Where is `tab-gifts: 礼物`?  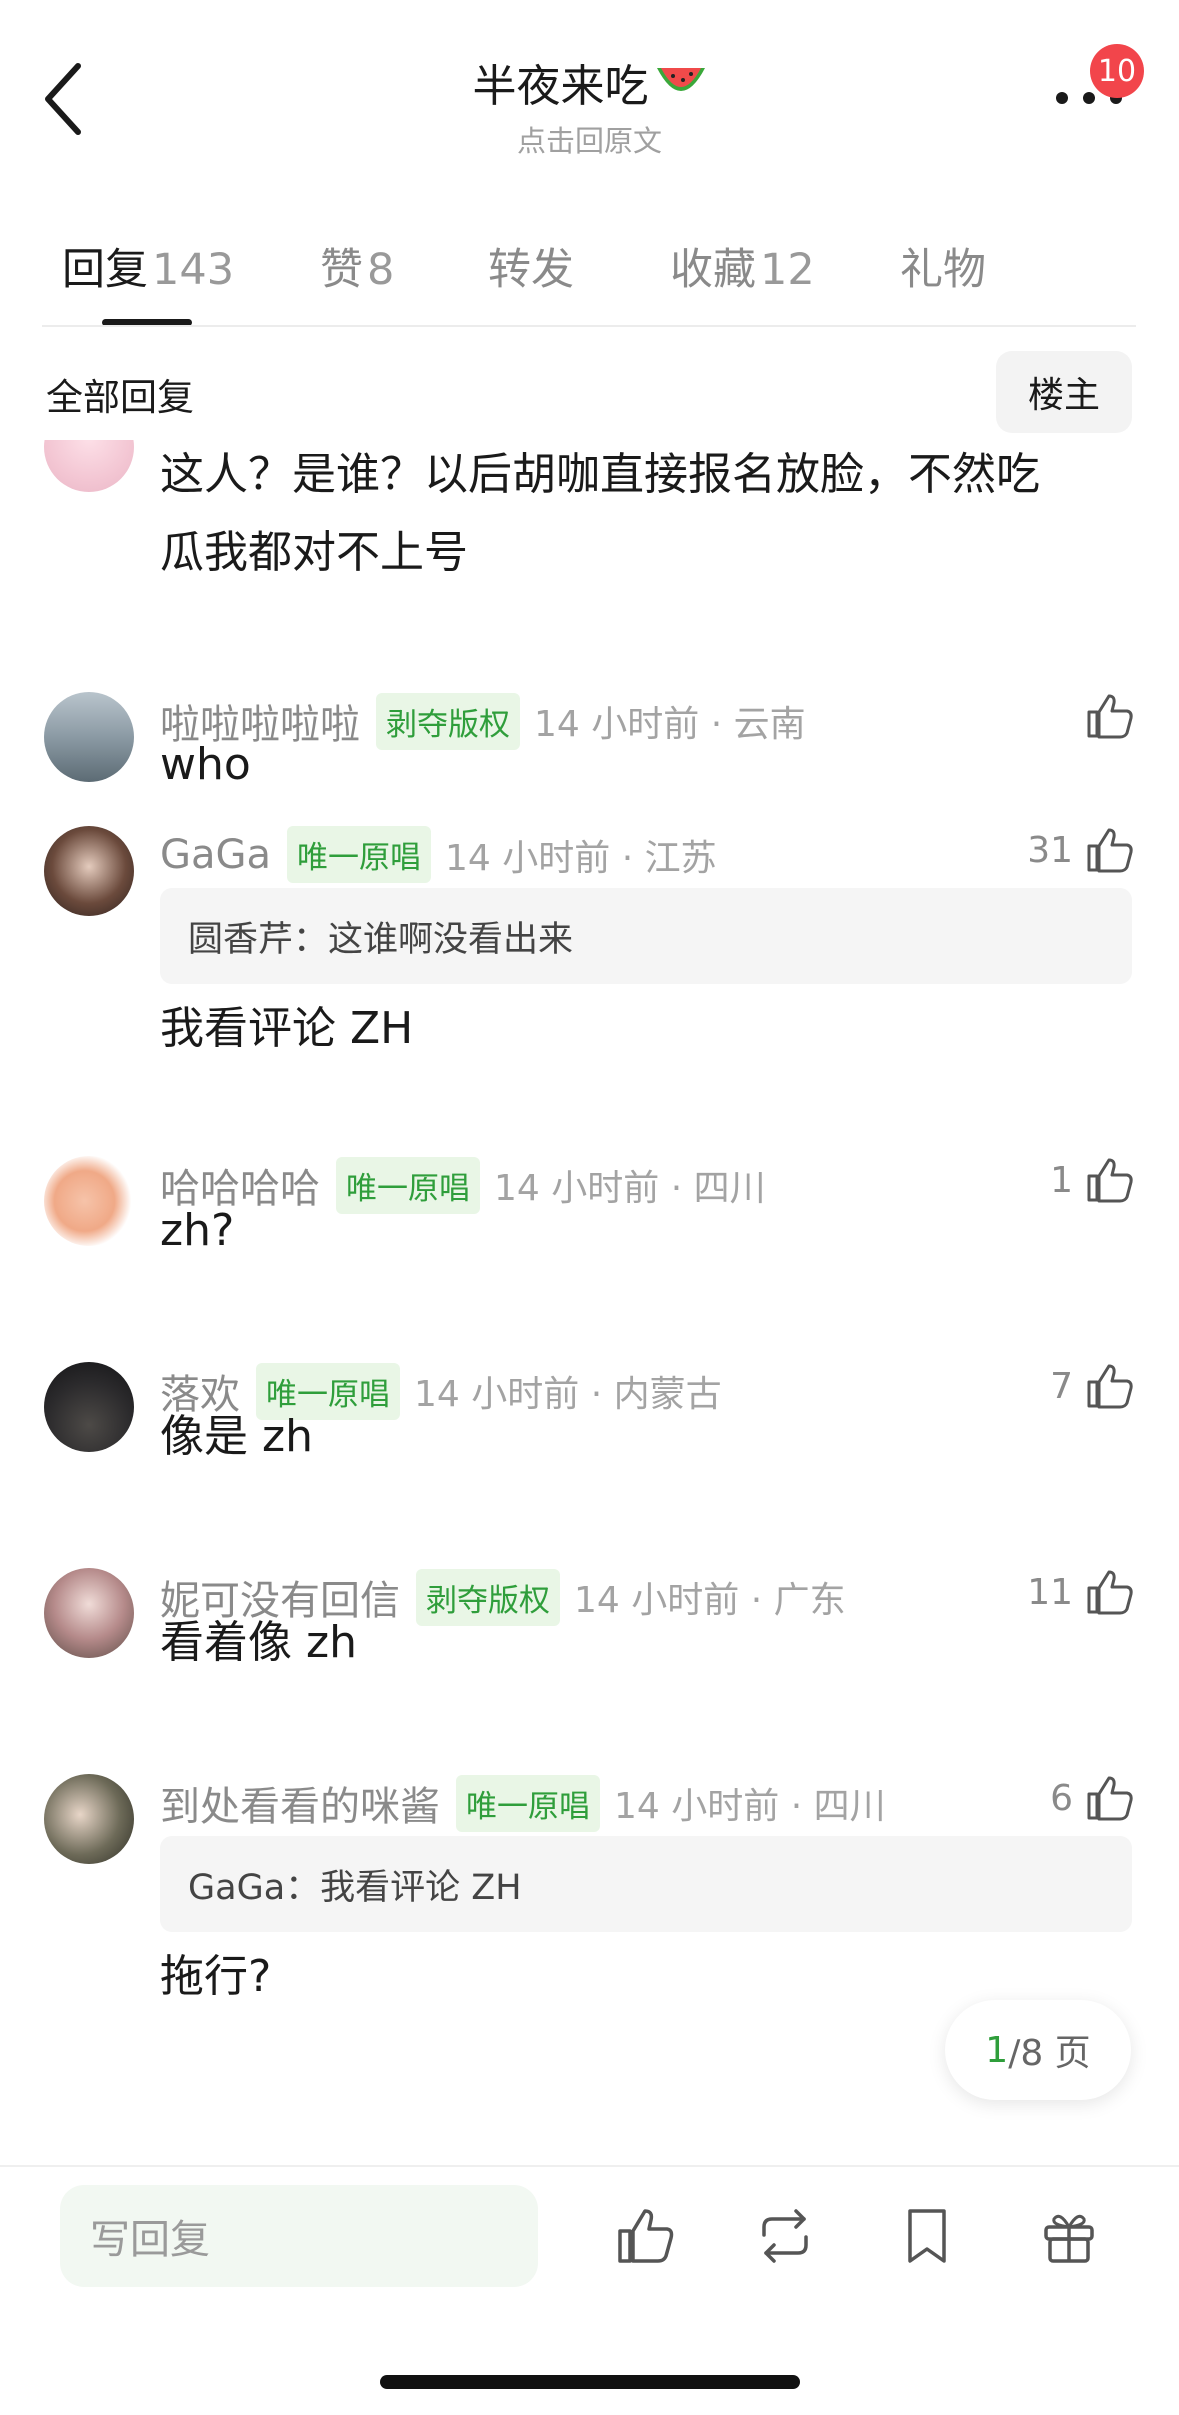
tab-gifts: 礼物 is located at coordinates (945, 266).